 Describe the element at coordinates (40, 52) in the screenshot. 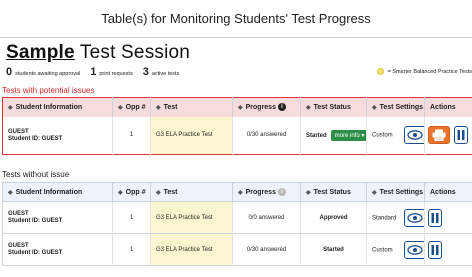

I see `session-title-sample: Sample` at that location.